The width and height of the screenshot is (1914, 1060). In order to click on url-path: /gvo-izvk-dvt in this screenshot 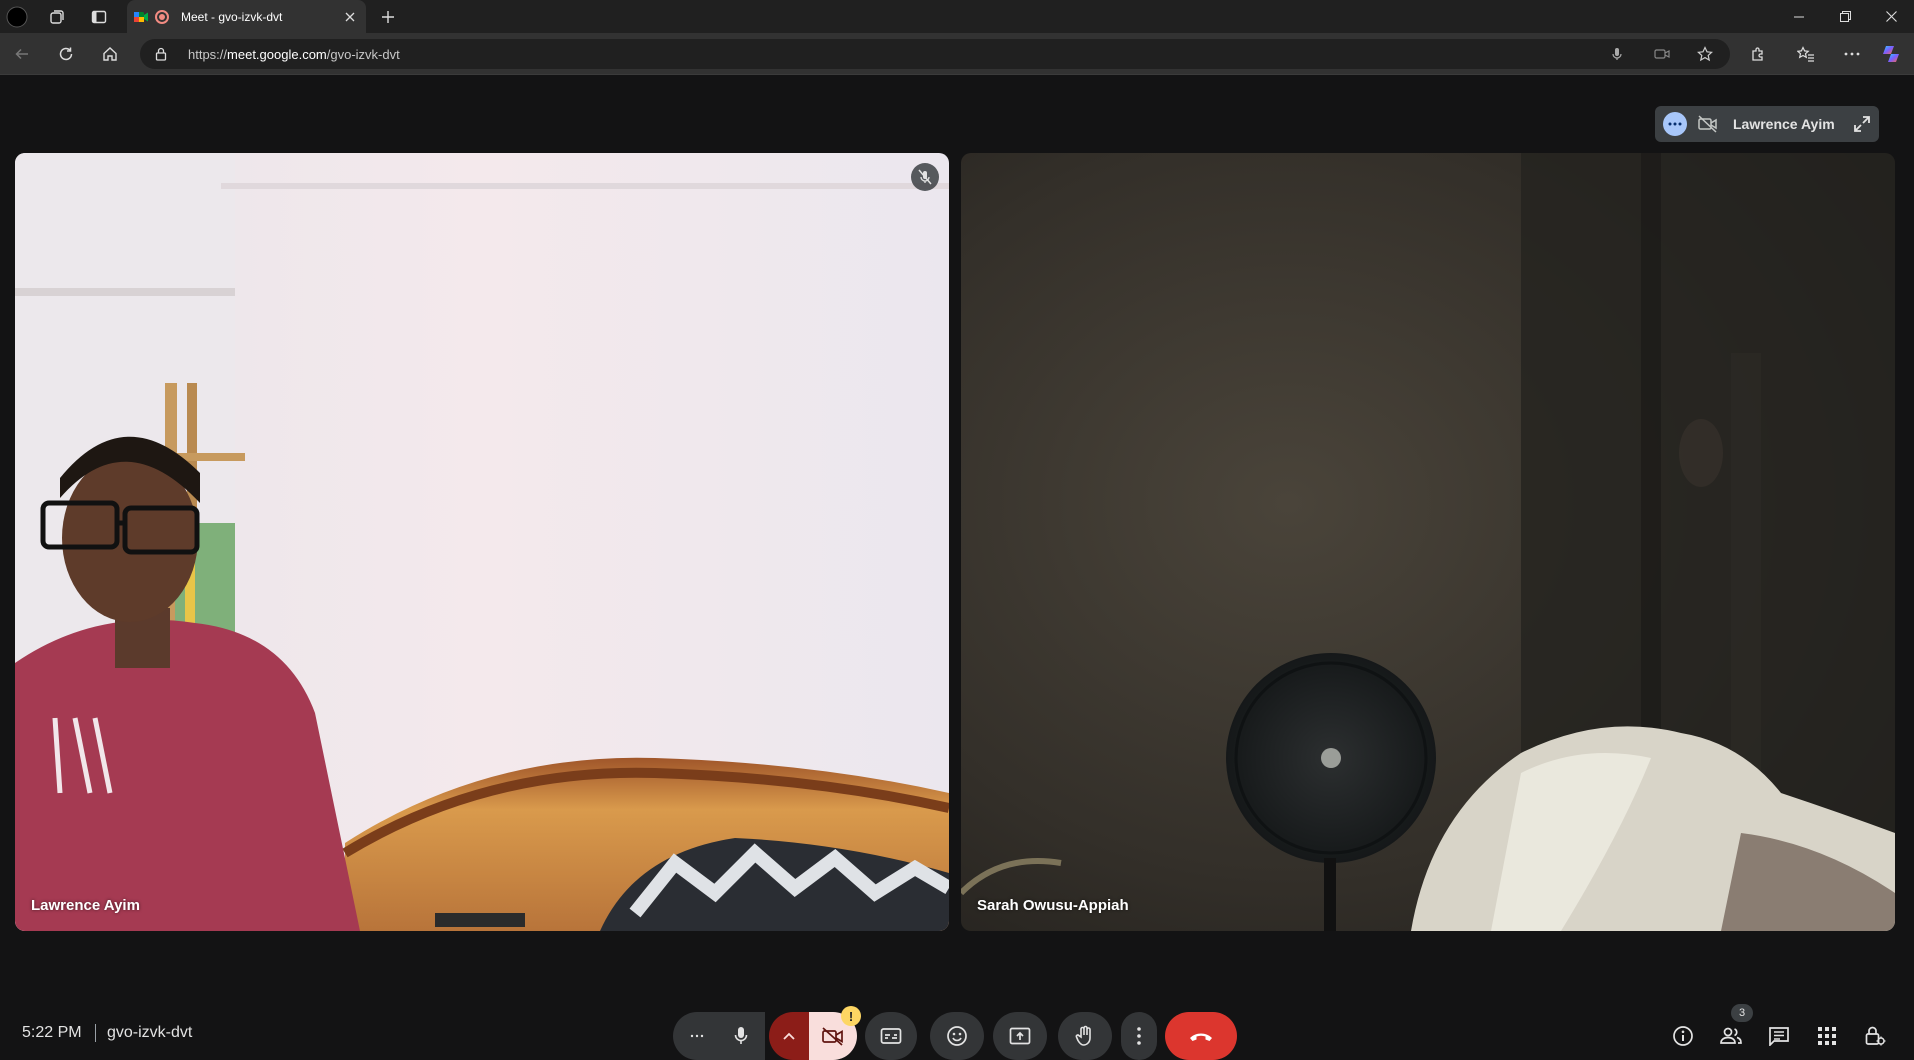, I will do `click(363, 54)`.